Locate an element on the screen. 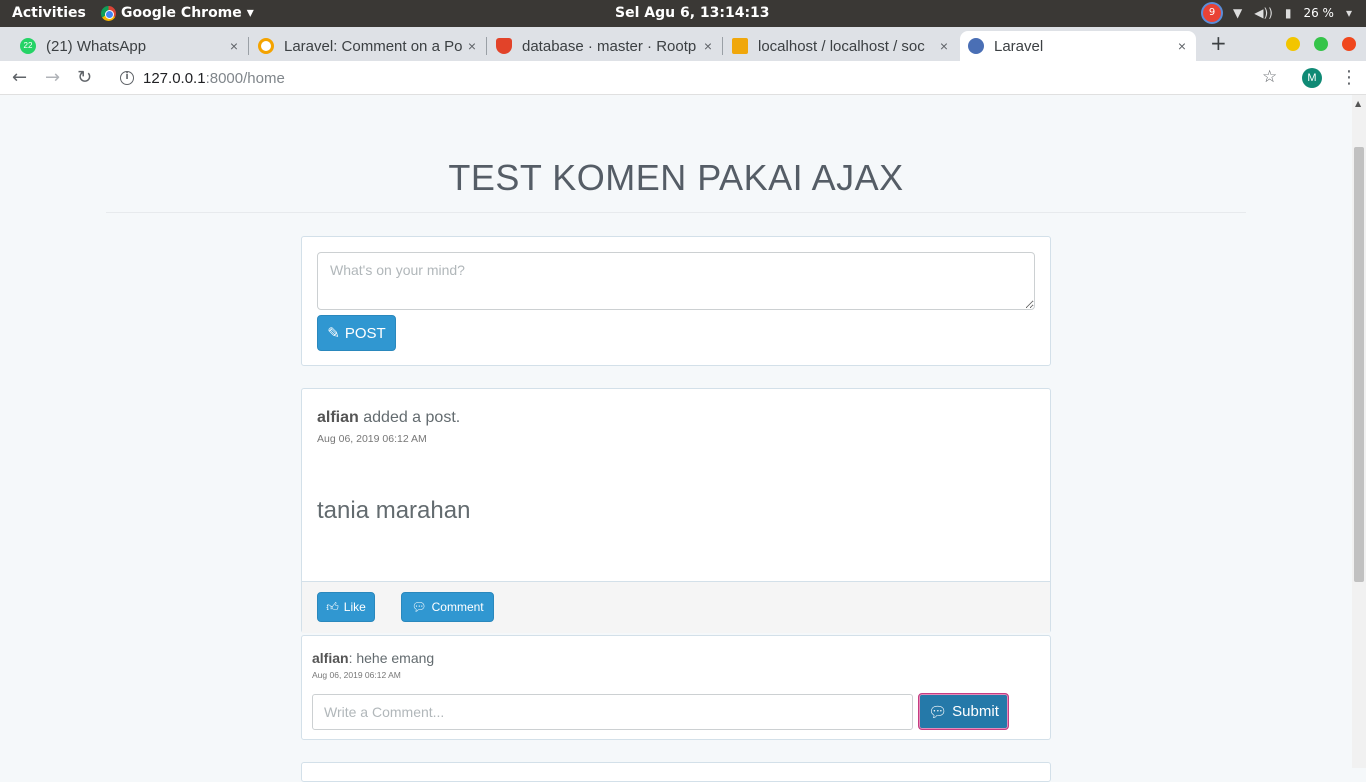 The image size is (1366, 782). battery-icon: ▮ is located at coordinates (1288, 13).